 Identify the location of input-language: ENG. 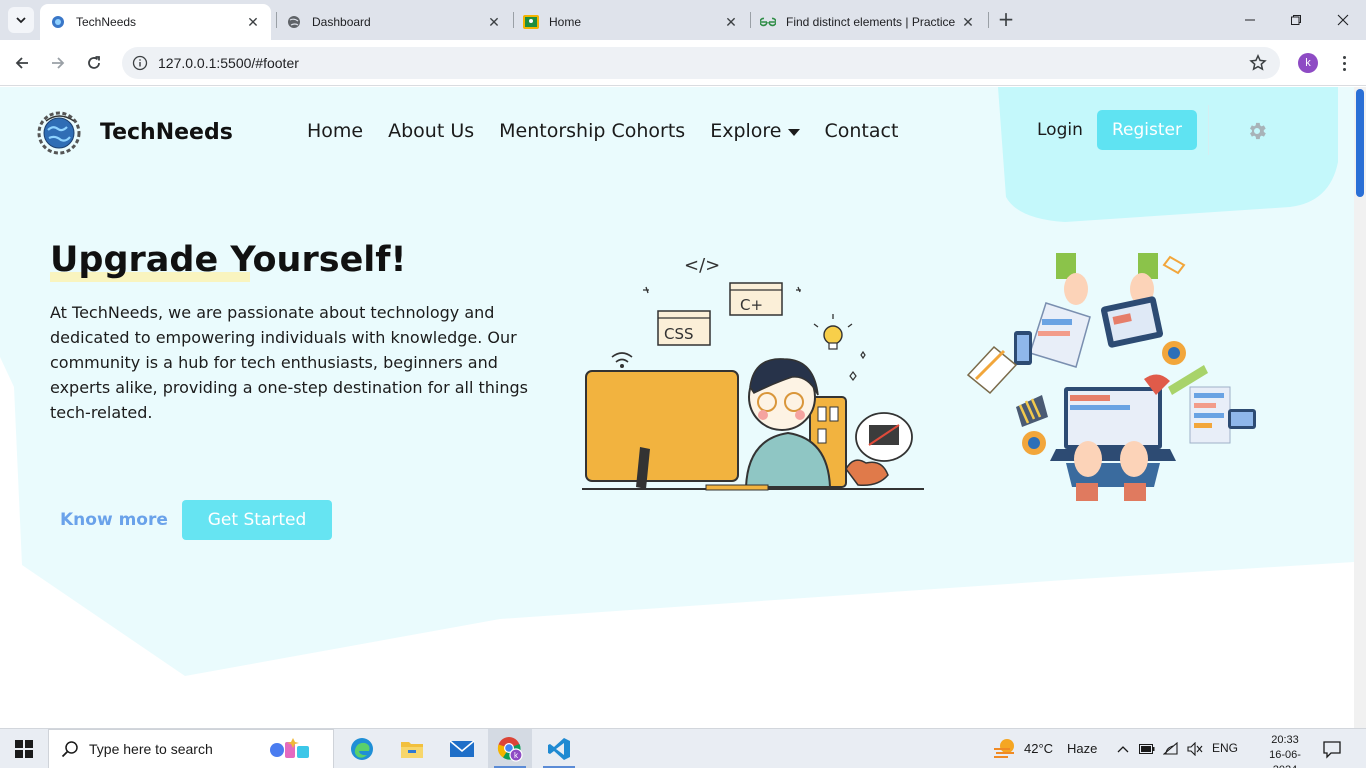
(1225, 748).